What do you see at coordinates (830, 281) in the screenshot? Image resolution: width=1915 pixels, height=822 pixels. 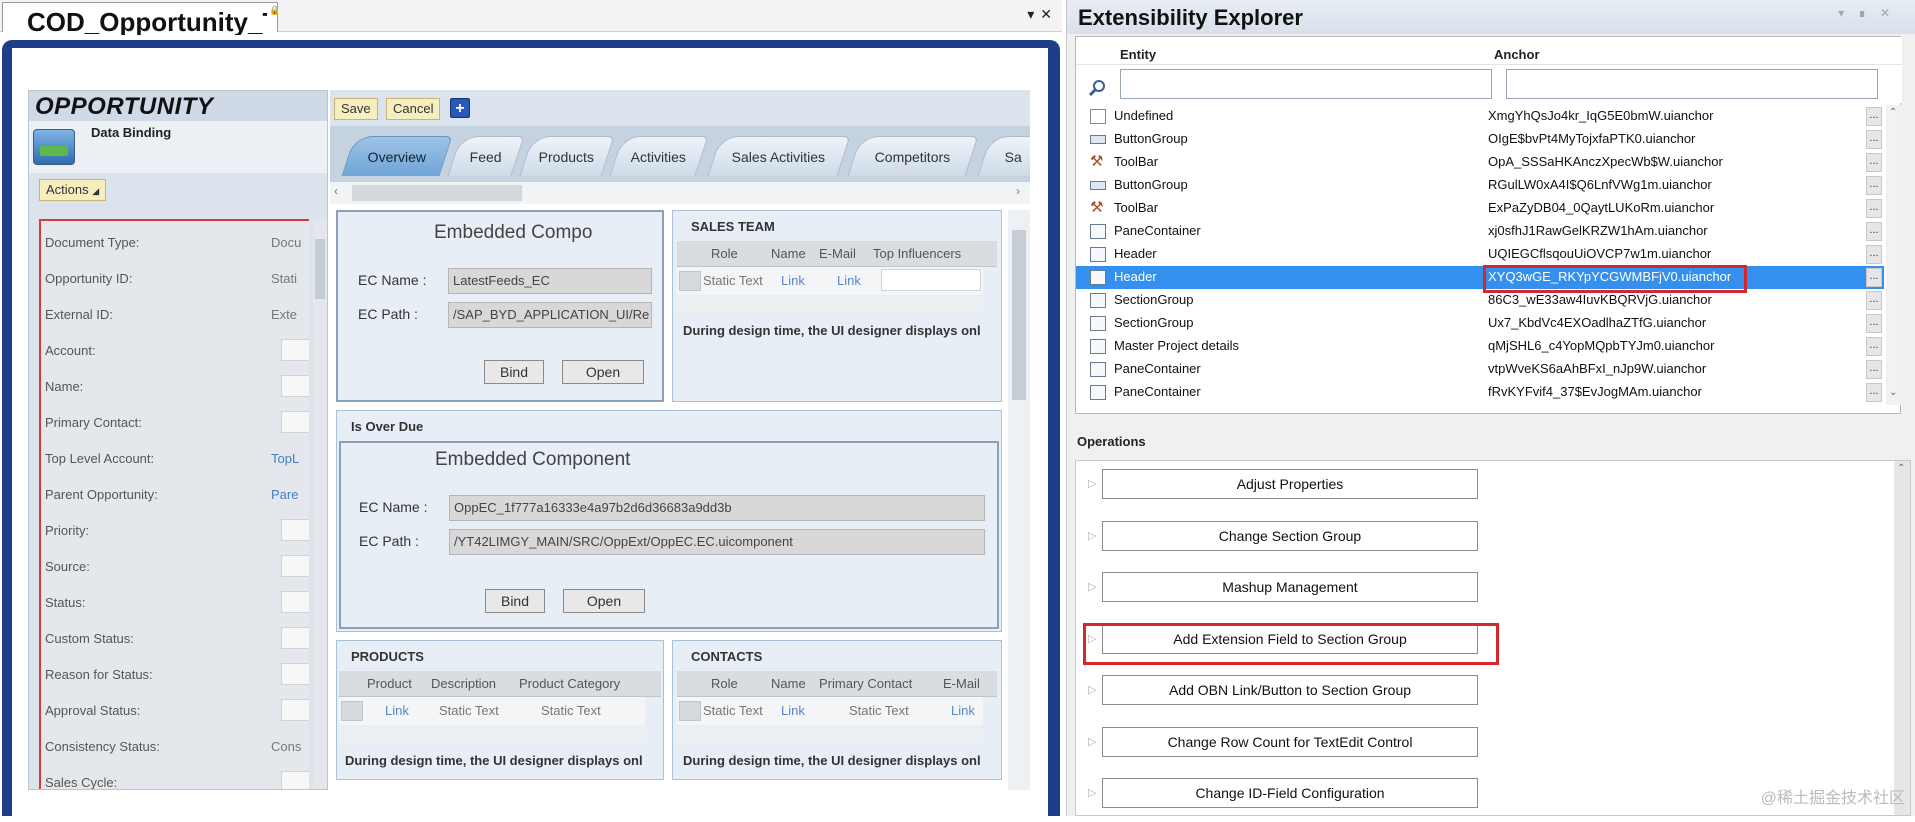 I see `table-row: Static Text Link Link` at bounding box center [830, 281].